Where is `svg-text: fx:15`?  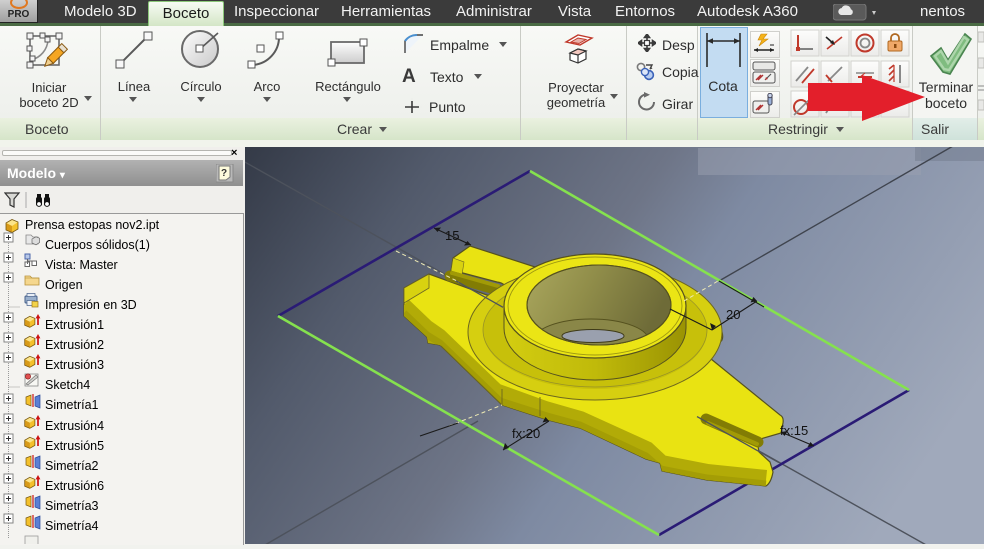
svg-text: fx:15 is located at coordinates (794, 430).